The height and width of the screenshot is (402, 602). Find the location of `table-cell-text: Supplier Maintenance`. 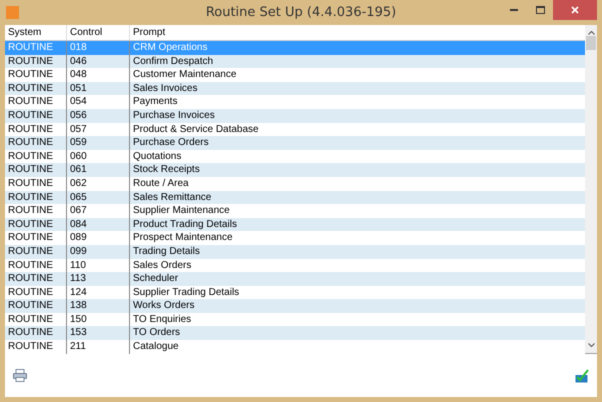

table-cell-text: Supplier Maintenance is located at coordinates (181, 211).